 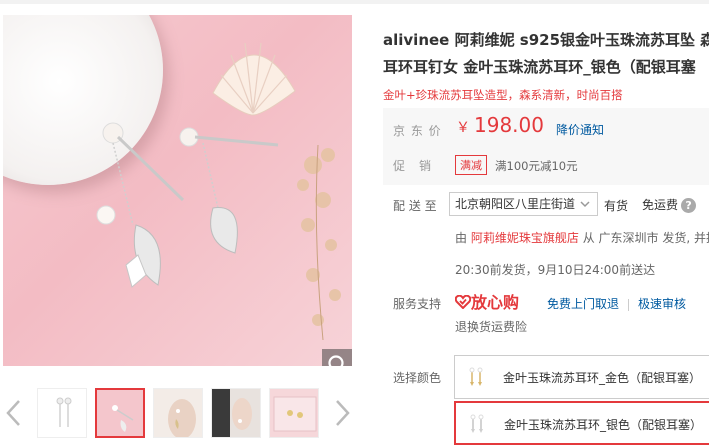 I want to click on color-label: 选择颜色, so click(x=417, y=378).